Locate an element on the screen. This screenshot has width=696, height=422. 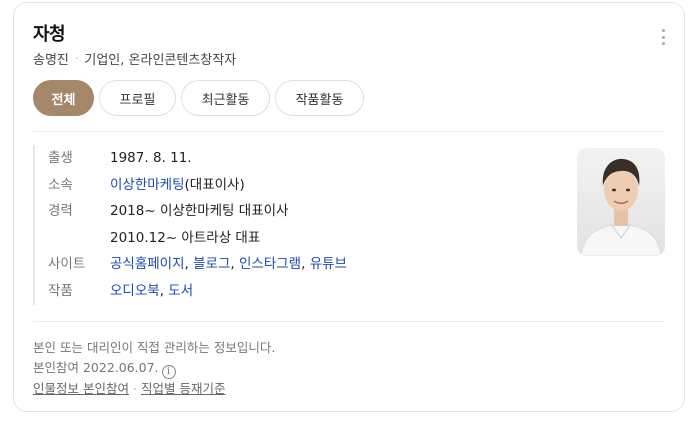
affiliation-role: (대표이사) is located at coordinates (214, 184).